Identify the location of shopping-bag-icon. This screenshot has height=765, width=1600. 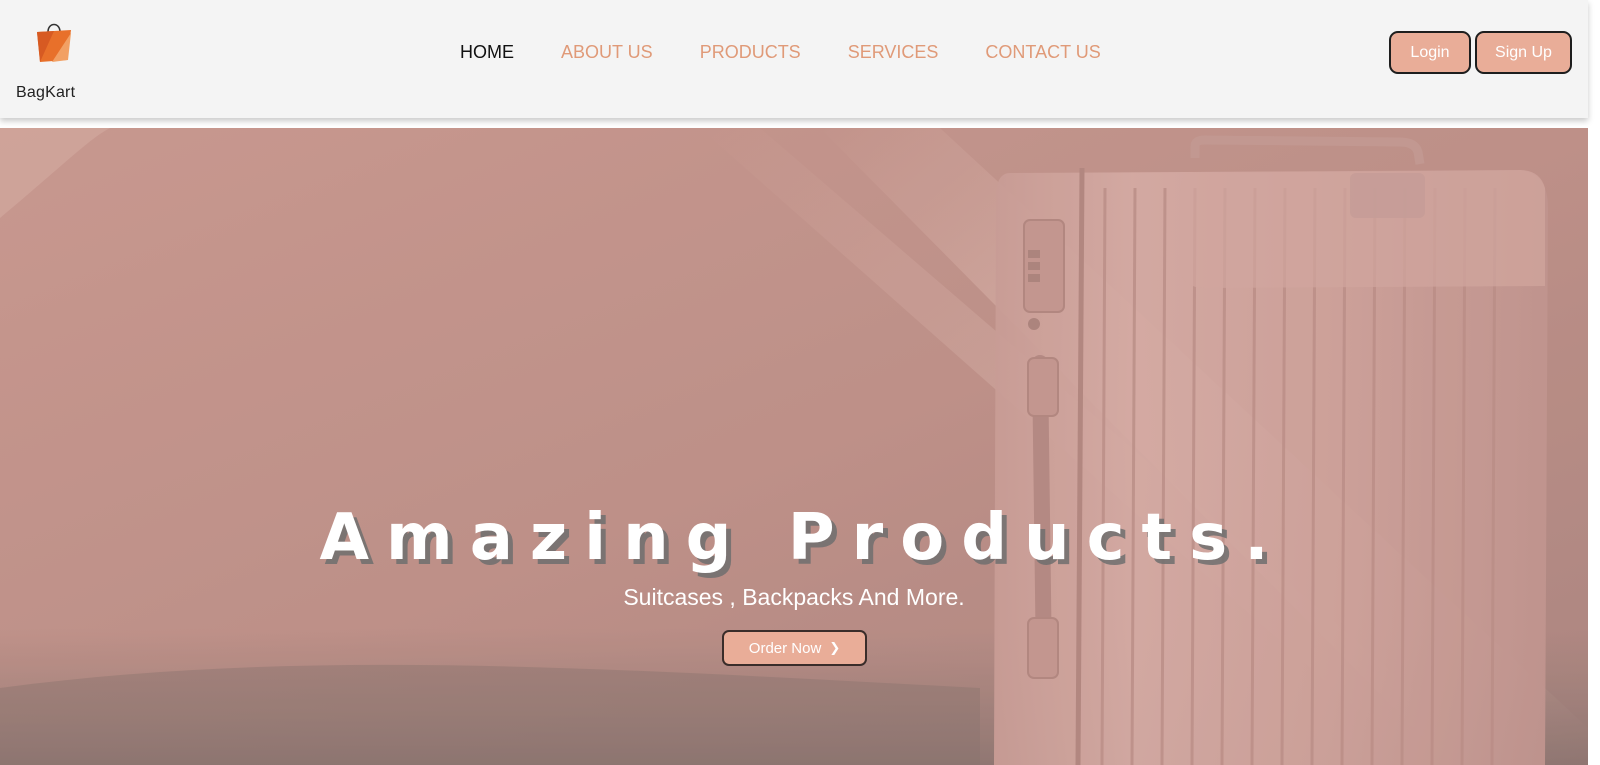
(54, 42).